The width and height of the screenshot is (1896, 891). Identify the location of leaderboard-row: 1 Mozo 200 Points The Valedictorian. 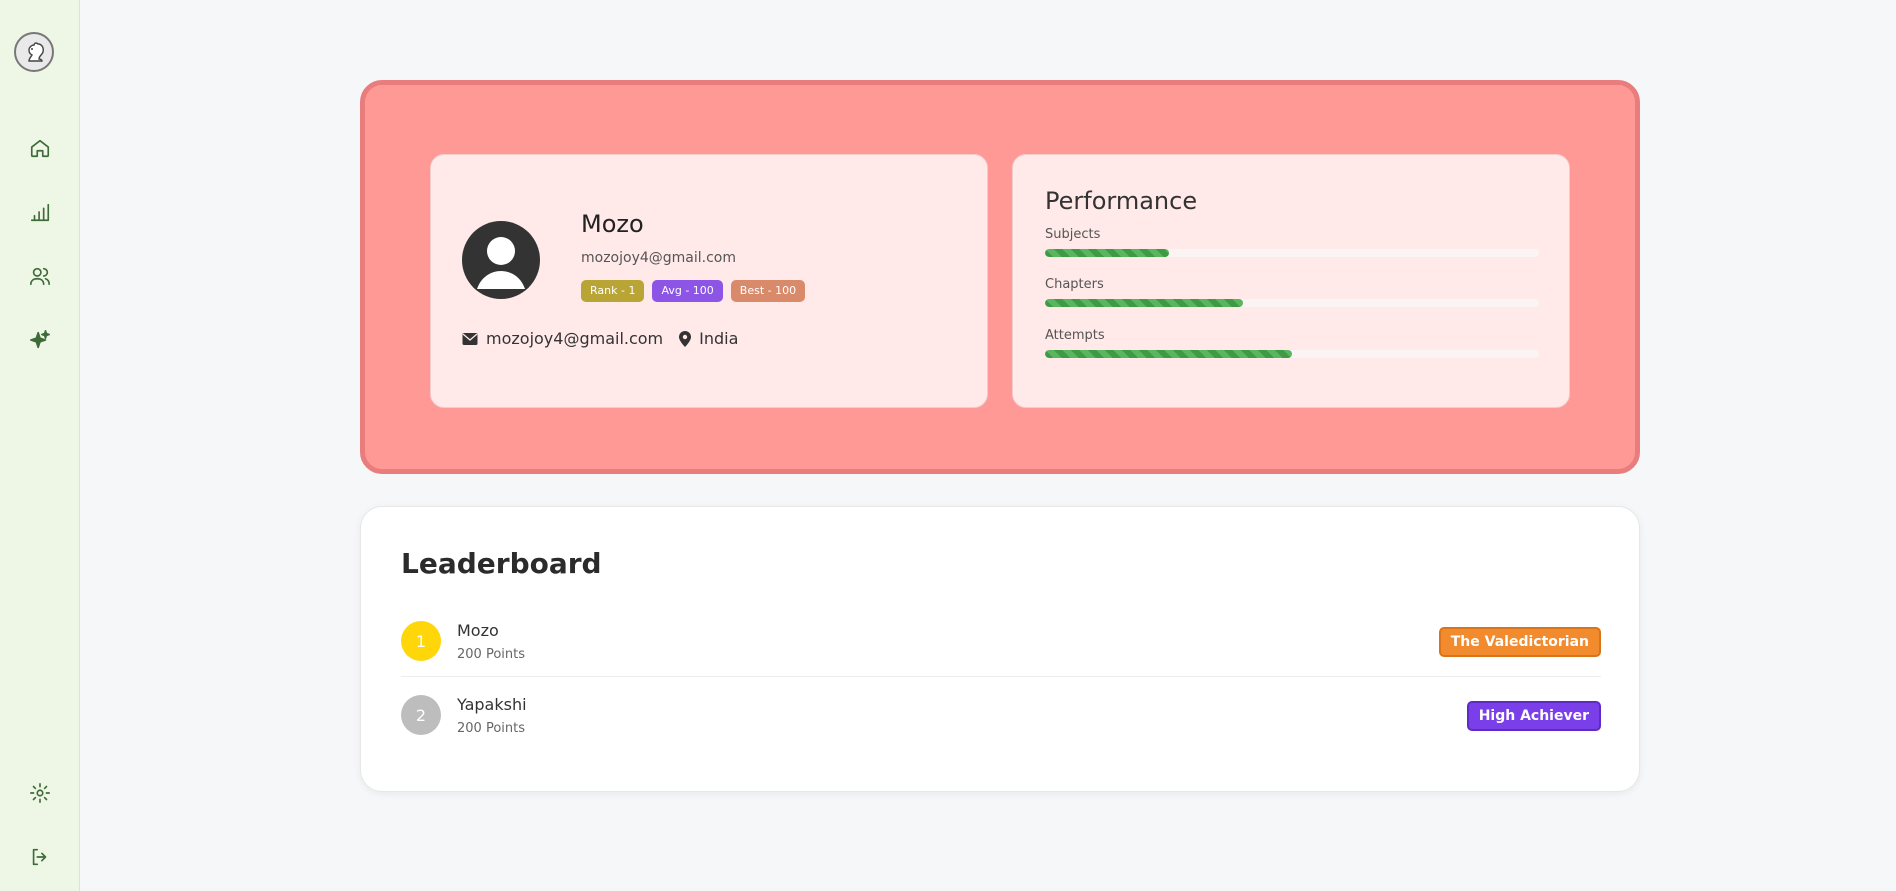
(1001, 646).